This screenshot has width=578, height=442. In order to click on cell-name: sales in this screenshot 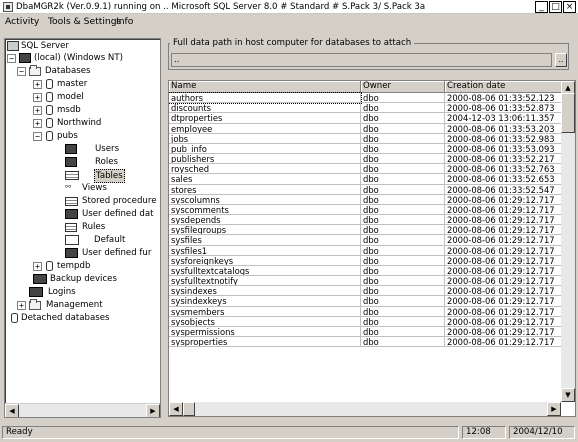, I will do `click(265, 179)`.